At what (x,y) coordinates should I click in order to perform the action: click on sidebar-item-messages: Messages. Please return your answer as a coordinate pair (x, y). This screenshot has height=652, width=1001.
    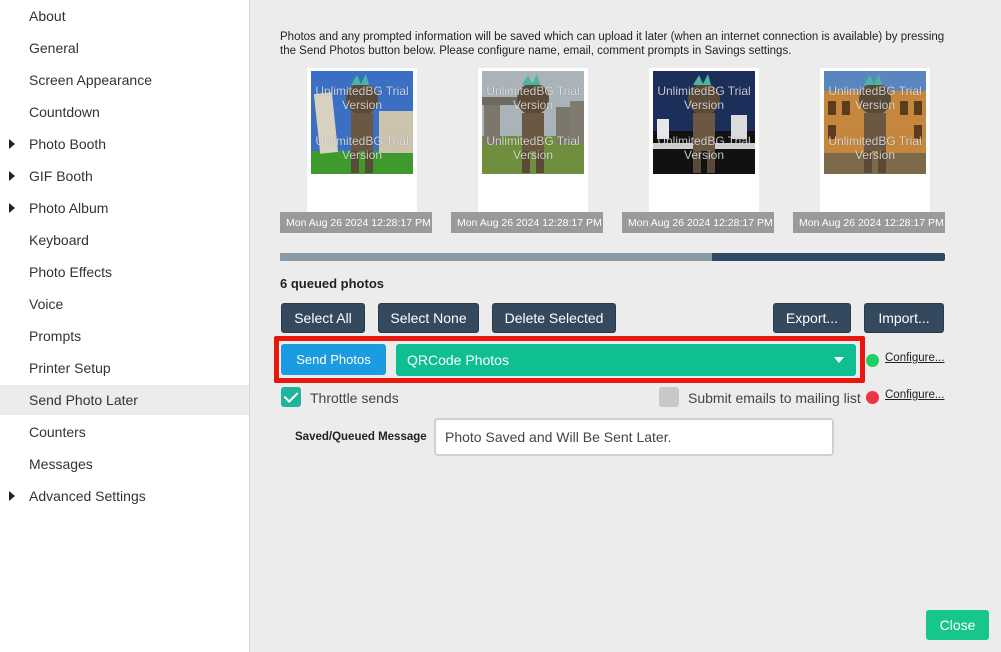
    Looking at the image, I should click on (124, 464).